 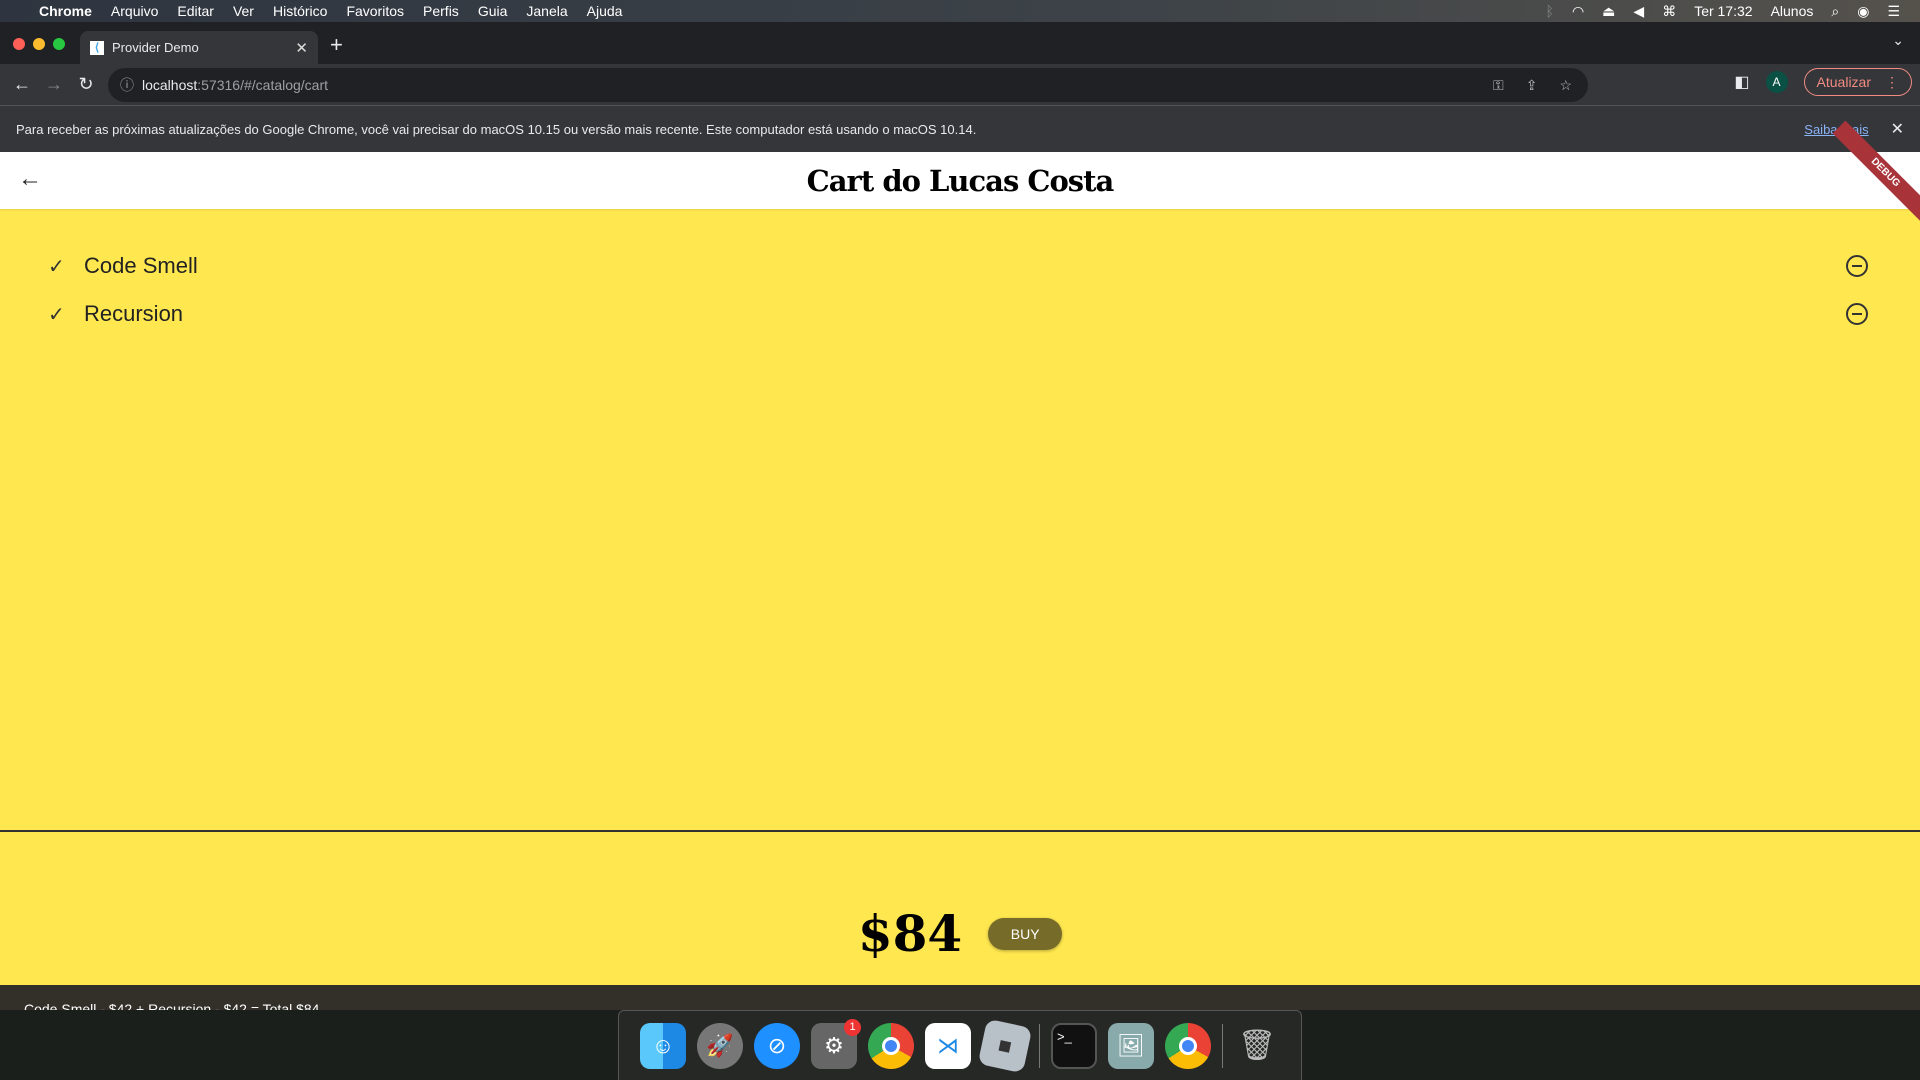 What do you see at coordinates (958, 314) in the screenshot?
I see `cart-item: ✓ Recursion` at bounding box center [958, 314].